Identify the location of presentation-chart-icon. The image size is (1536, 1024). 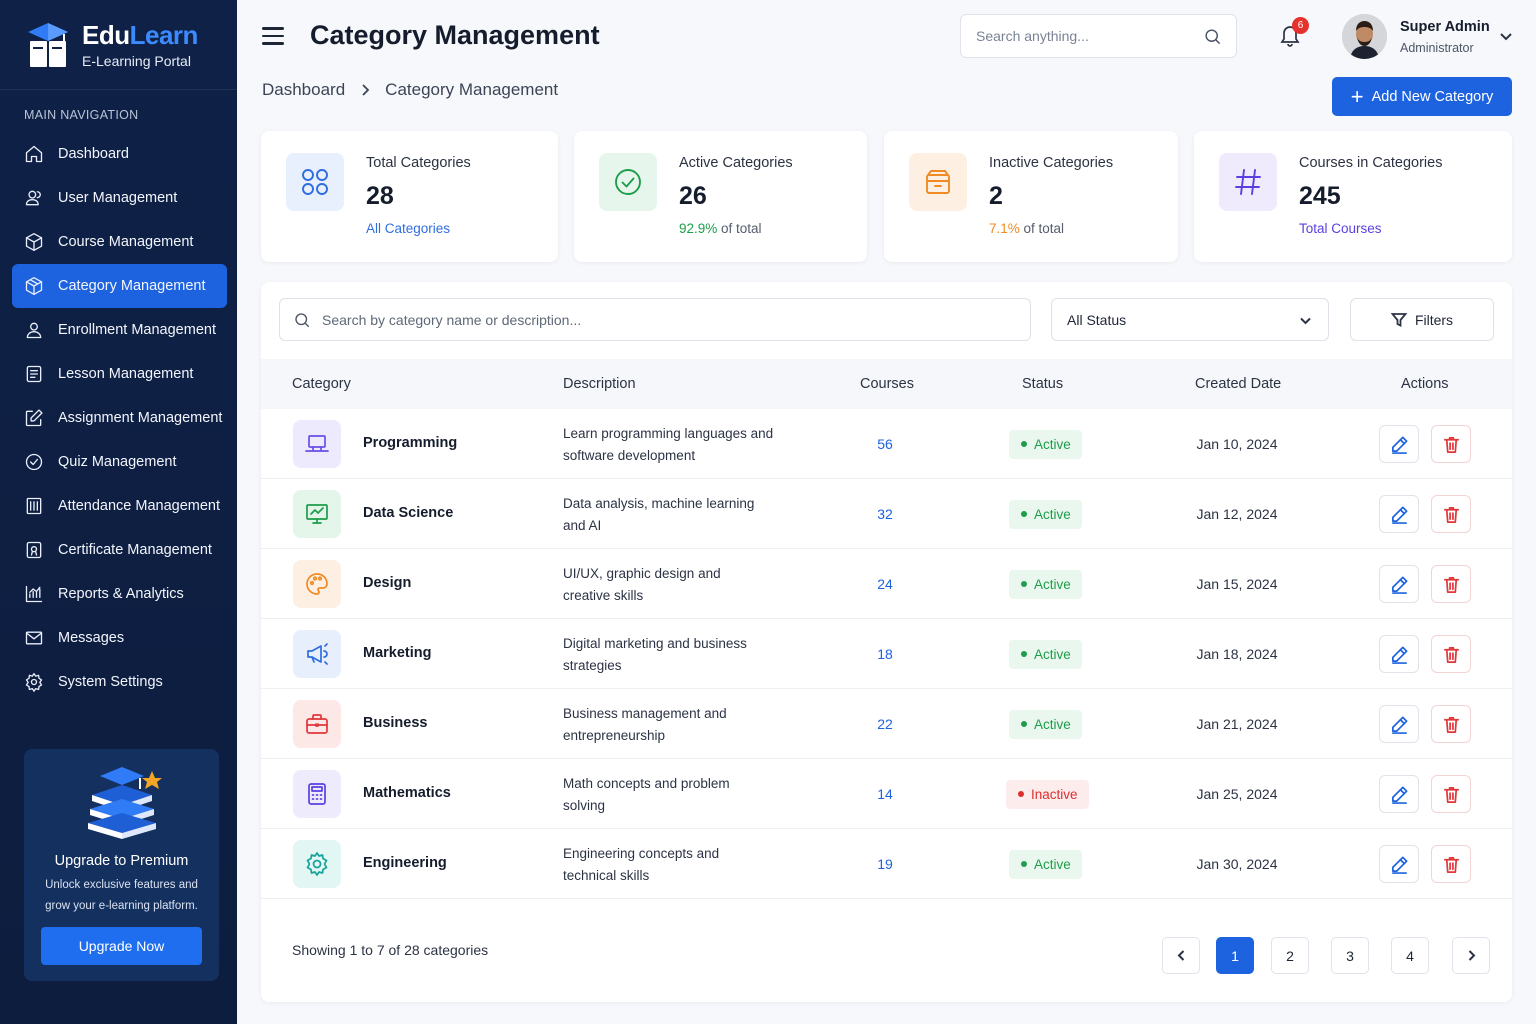
(317, 514).